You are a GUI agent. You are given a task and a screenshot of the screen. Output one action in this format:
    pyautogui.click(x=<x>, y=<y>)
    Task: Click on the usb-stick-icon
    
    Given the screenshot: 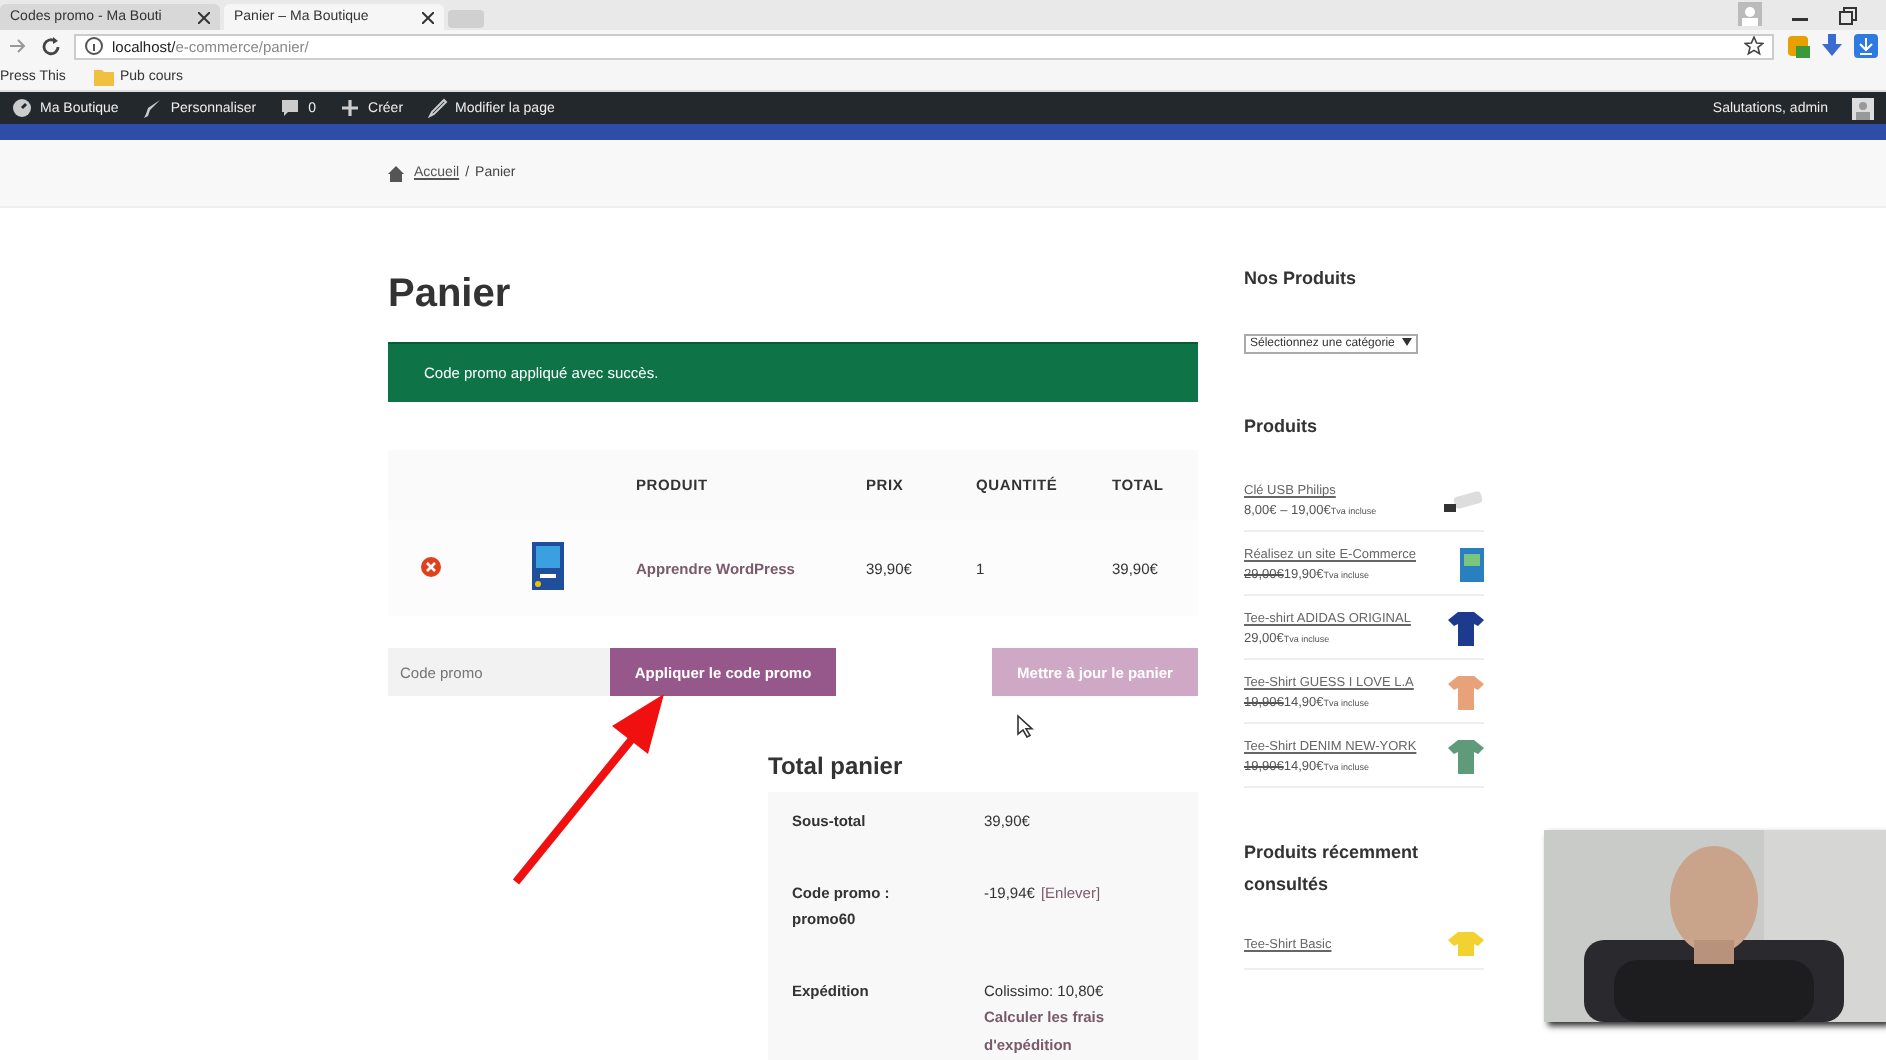 What is the action you would take?
    pyautogui.click(x=1464, y=501)
    